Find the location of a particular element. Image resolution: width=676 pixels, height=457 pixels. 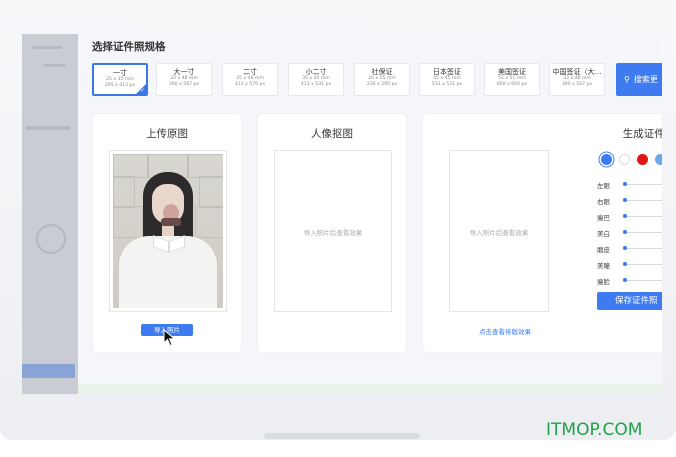

spec-name: 小二寸 is located at coordinates (316, 72).